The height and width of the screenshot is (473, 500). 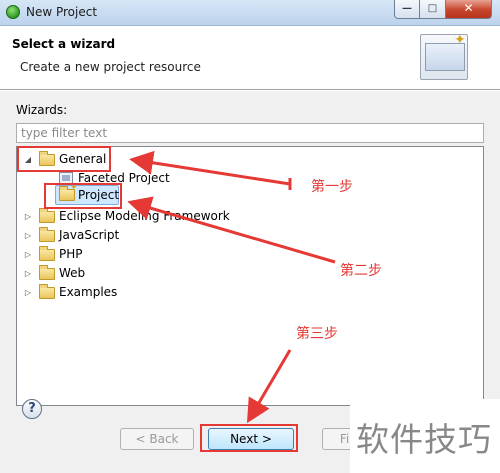 I want to click on title-bar: New Project — □ ✕, so click(x=250, y=13).